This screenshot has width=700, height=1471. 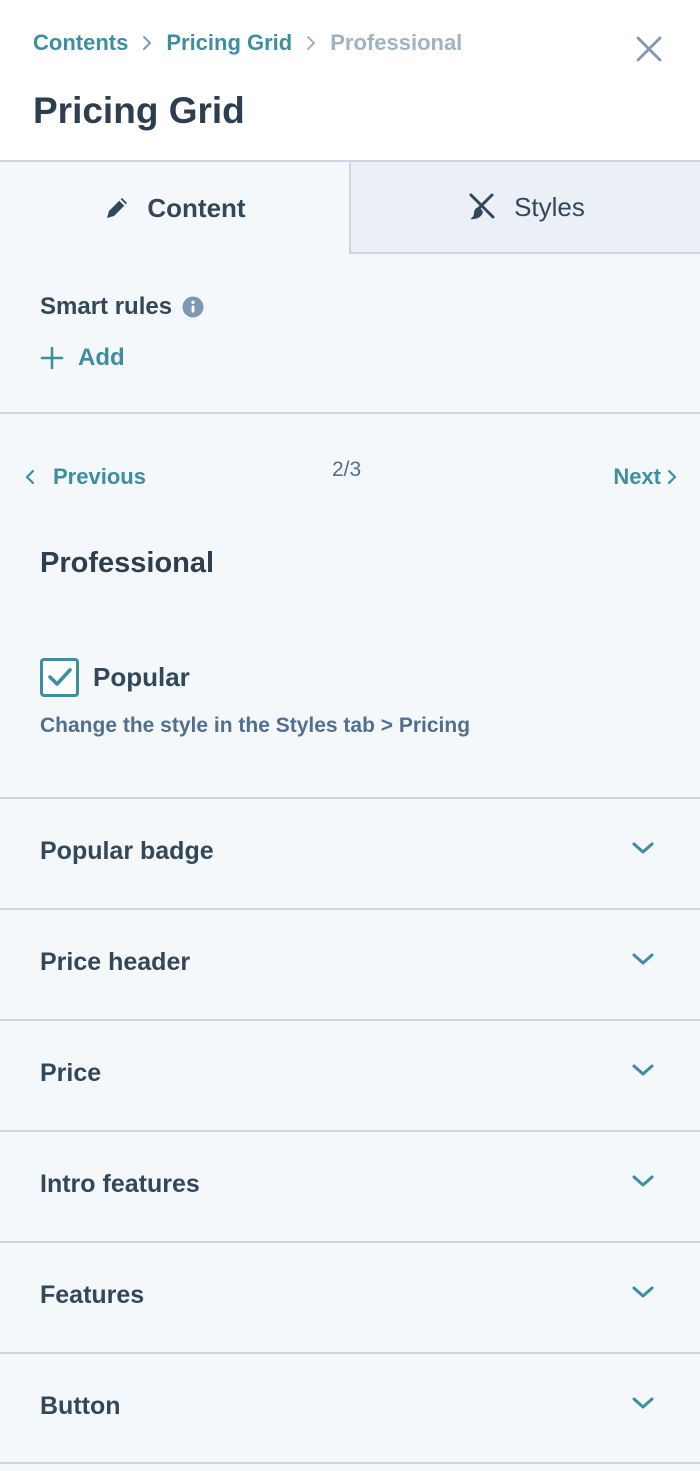 I want to click on popular-checkbox-row: Popular, so click(x=115, y=677).